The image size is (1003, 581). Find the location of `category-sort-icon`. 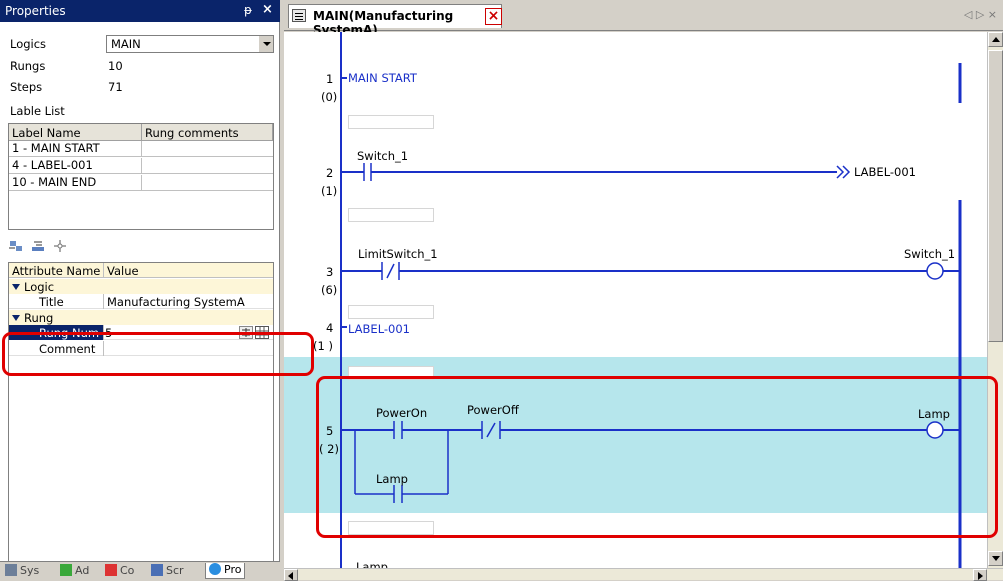

category-sort-icon is located at coordinates (16, 246).